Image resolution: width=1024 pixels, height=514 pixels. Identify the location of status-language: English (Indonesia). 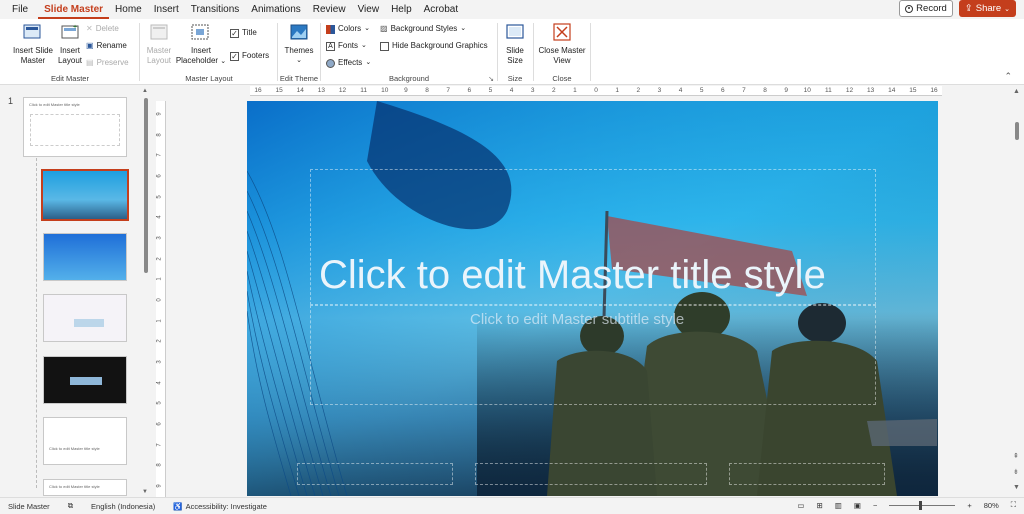
(123, 506).